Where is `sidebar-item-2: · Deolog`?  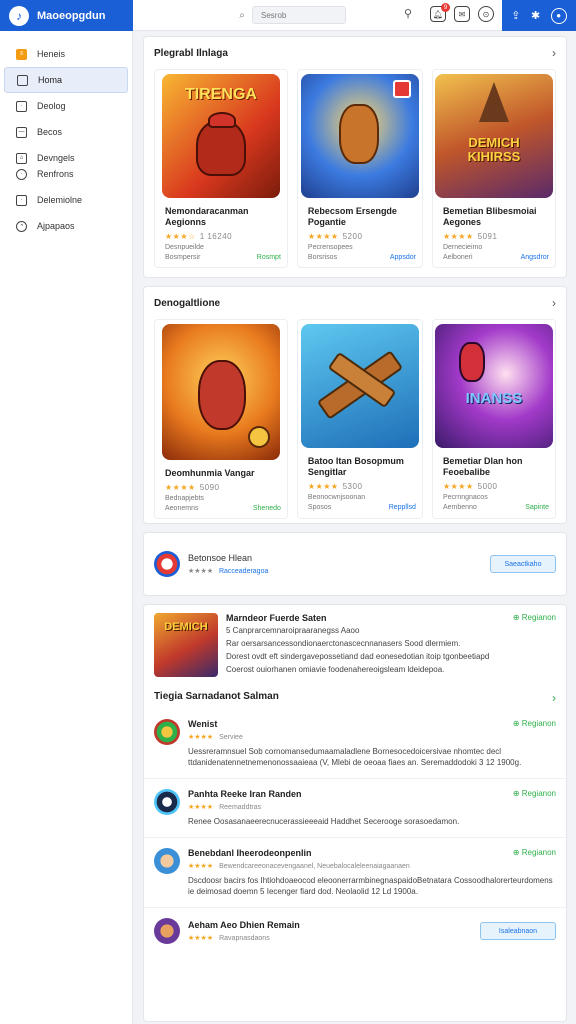
sidebar-item-2: · Deolog is located at coordinates (66, 106).